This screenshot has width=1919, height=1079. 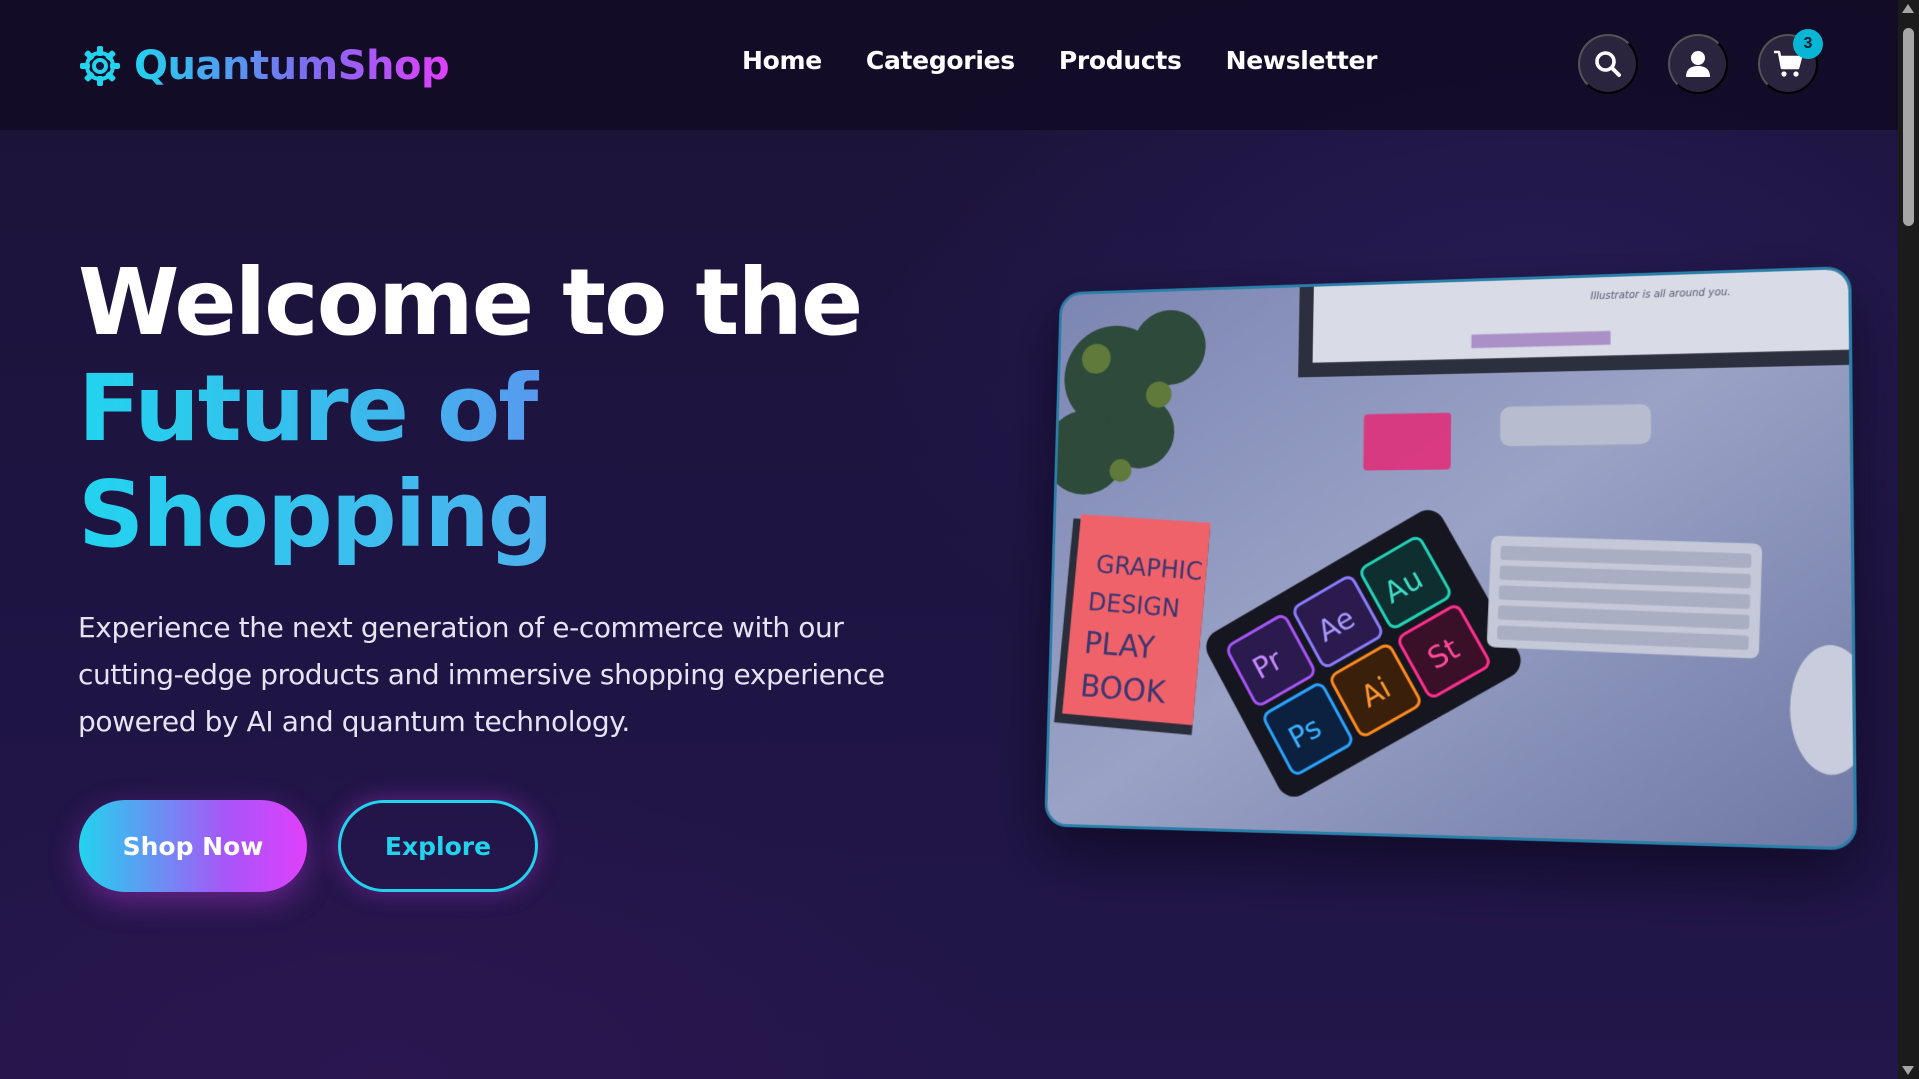 I want to click on search-button, so click(x=1608, y=64).